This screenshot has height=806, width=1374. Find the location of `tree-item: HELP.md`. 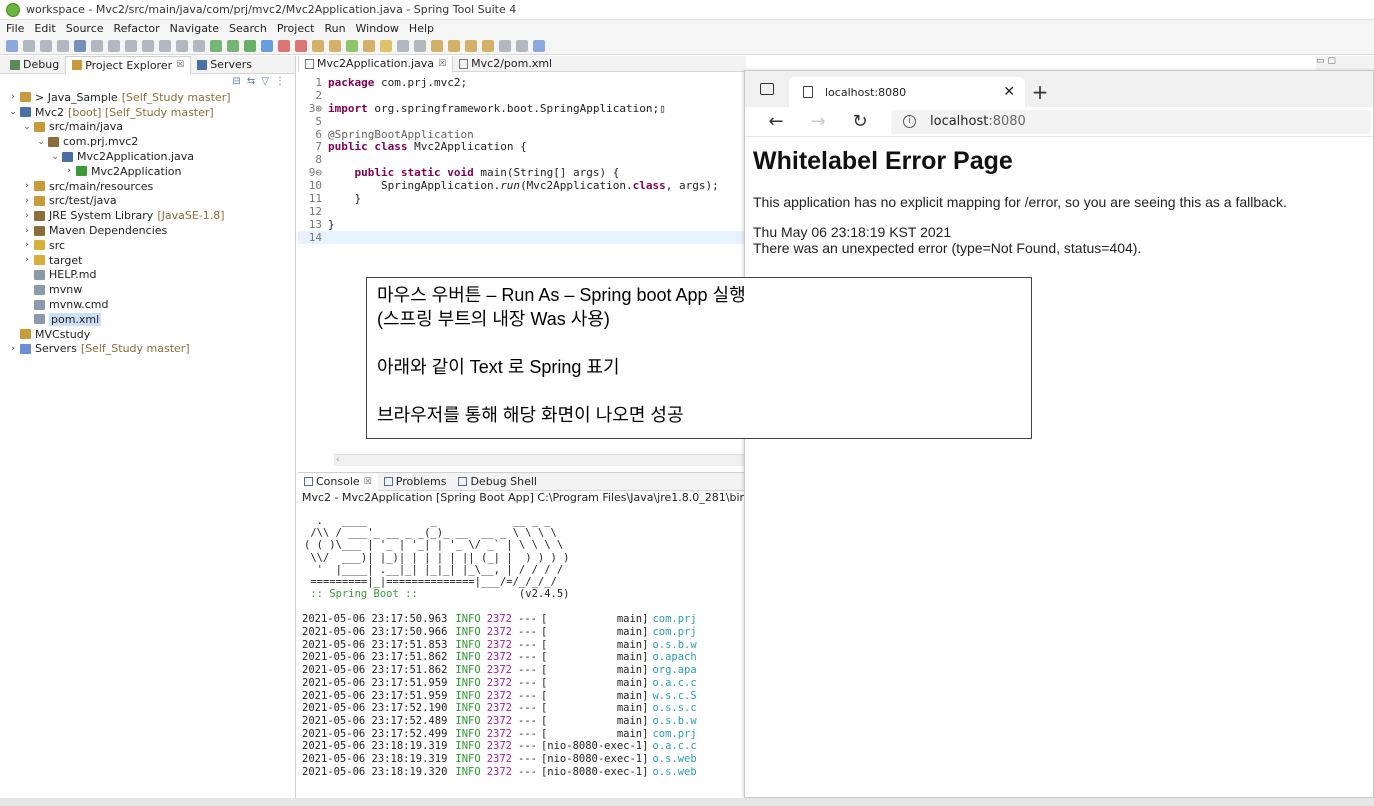

tree-item: HELP.md is located at coordinates (147, 275).